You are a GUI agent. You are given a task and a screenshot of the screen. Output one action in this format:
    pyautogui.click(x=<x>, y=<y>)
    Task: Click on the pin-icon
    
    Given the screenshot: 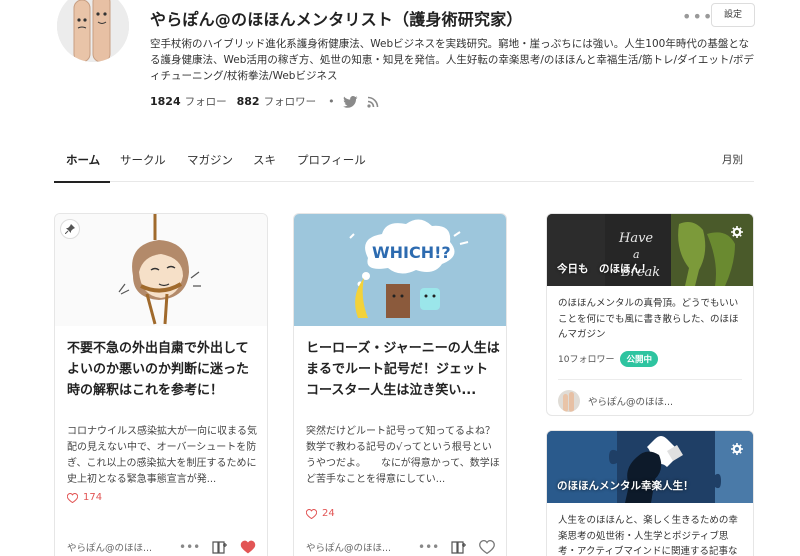 What is the action you would take?
    pyautogui.click(x=70, y=229)
    